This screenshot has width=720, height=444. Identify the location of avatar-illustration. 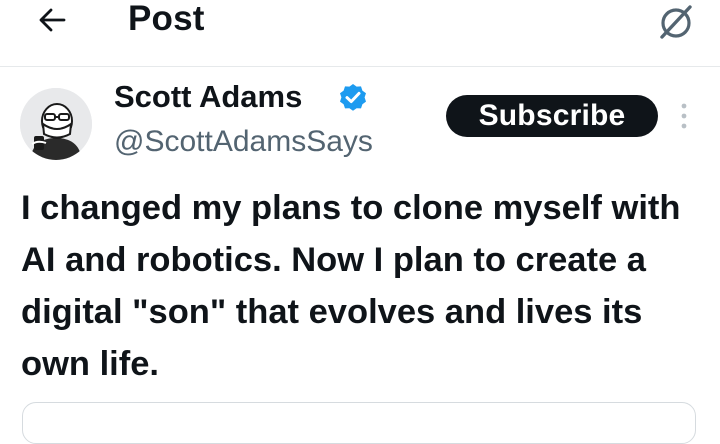
(56, 124).